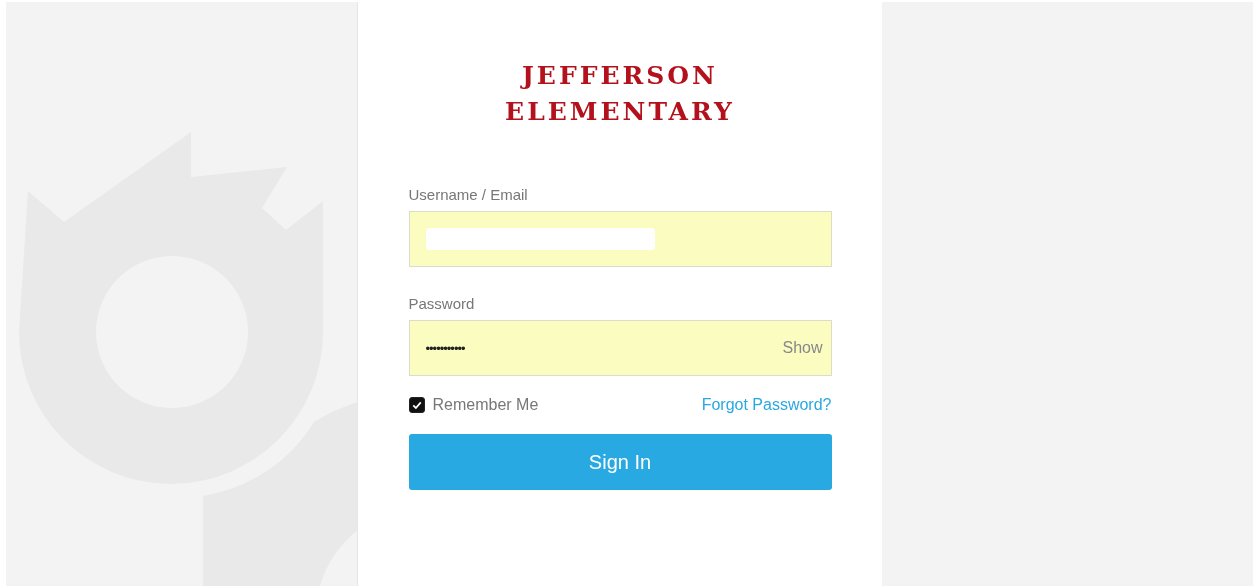 This screenshot has height=586, width=1253. I want to click on field-label: Username / Email, so click(468, 195).